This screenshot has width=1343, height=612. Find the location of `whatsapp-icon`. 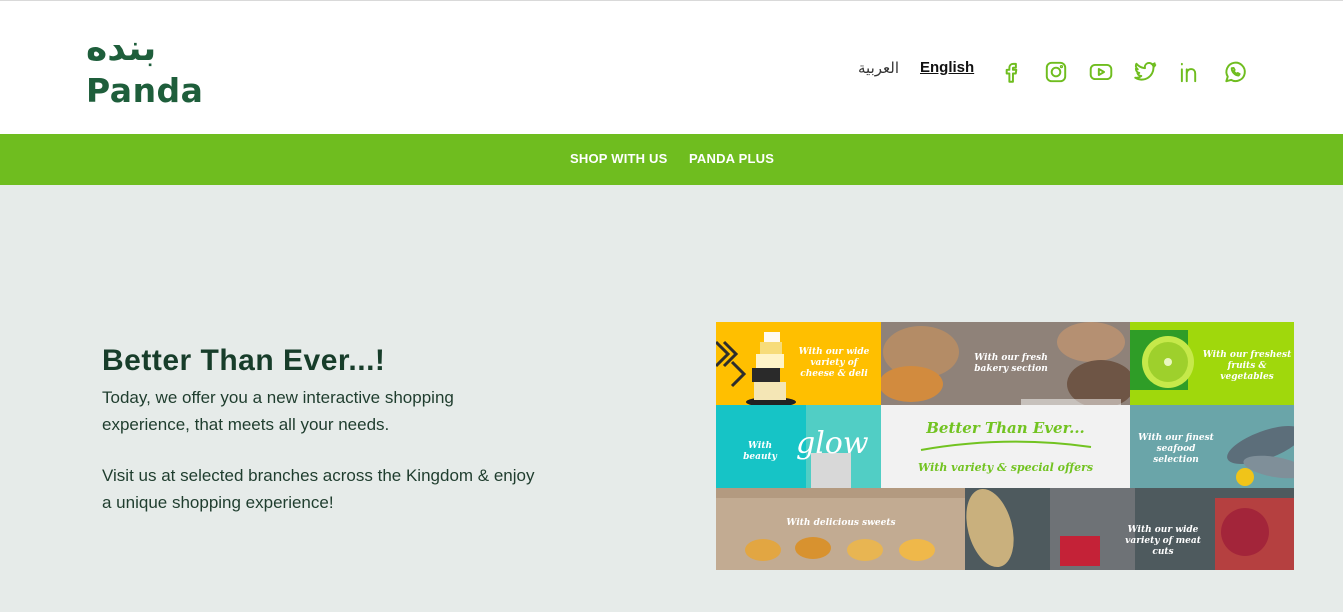

whatsapp-icon is located at coordinates (1235, 72).